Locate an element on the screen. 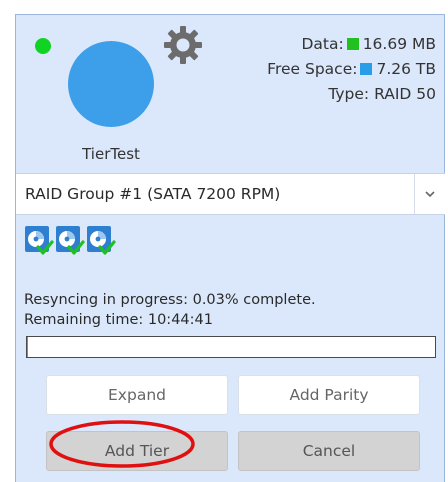 The image size is (448, 482). free-space-swatch is located at coordinates (366, 69).